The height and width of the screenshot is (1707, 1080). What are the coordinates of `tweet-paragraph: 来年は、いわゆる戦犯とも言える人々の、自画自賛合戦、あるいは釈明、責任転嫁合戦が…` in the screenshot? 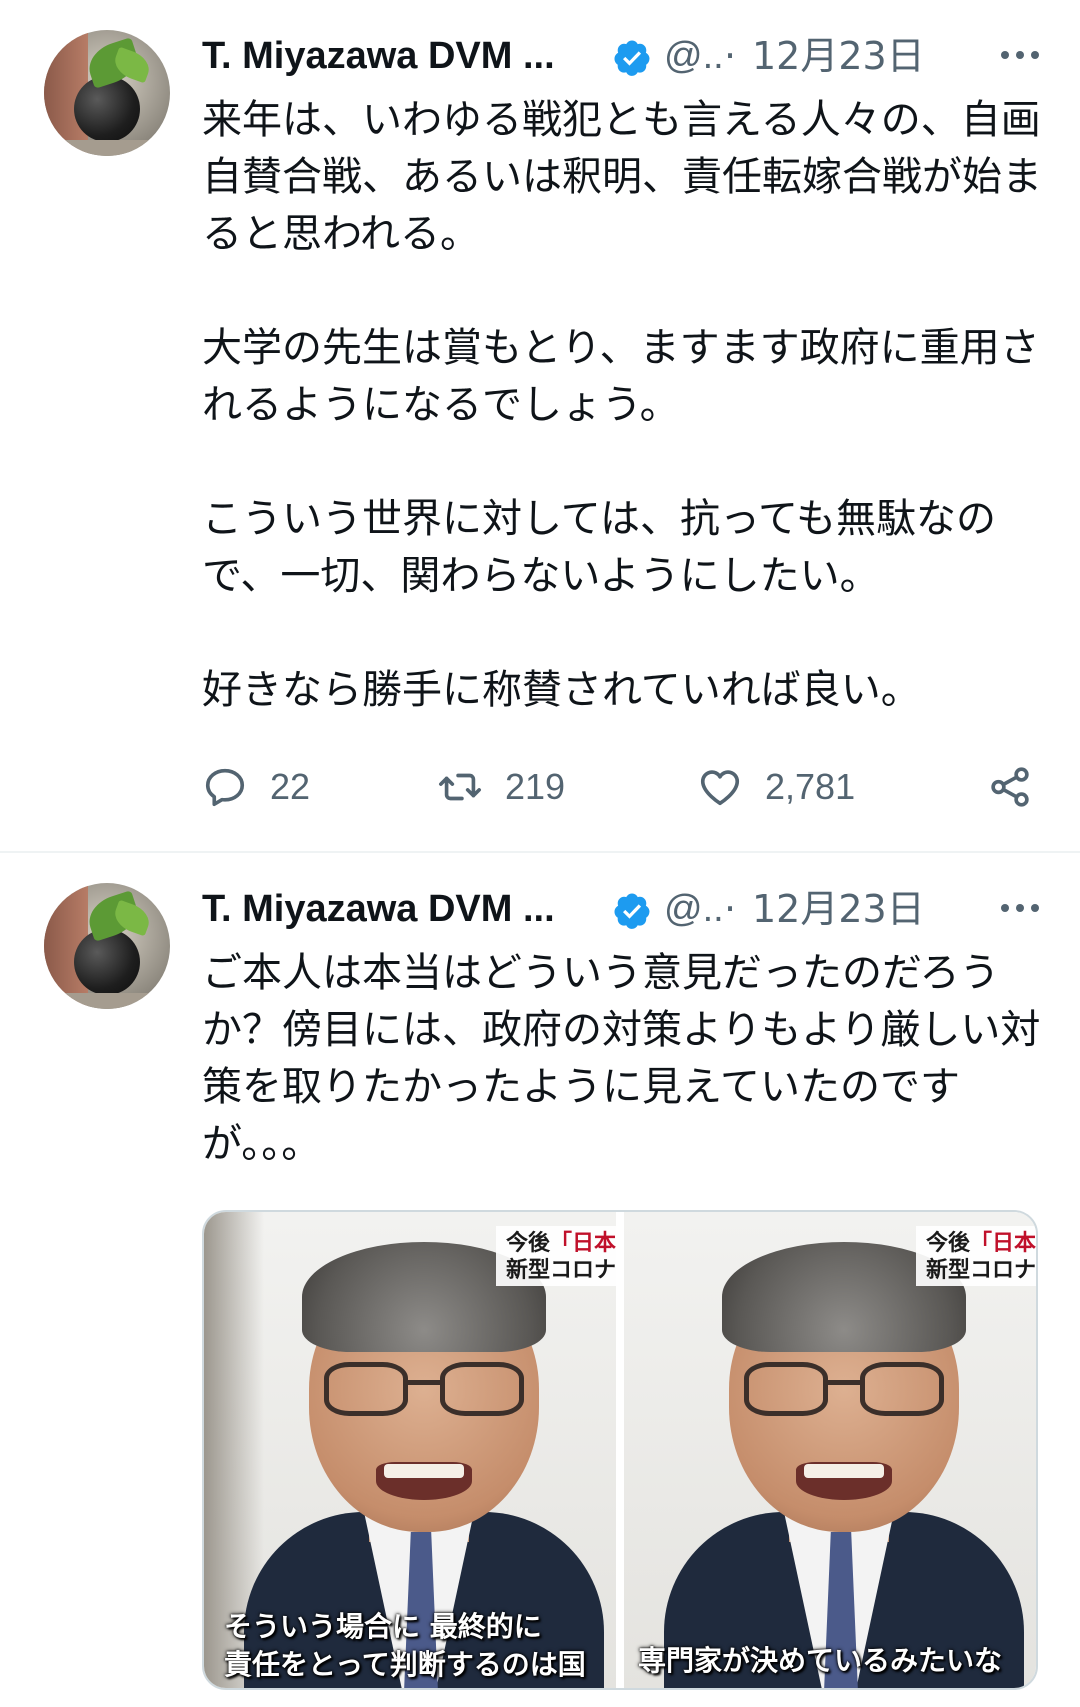 It's located at (622, 177).